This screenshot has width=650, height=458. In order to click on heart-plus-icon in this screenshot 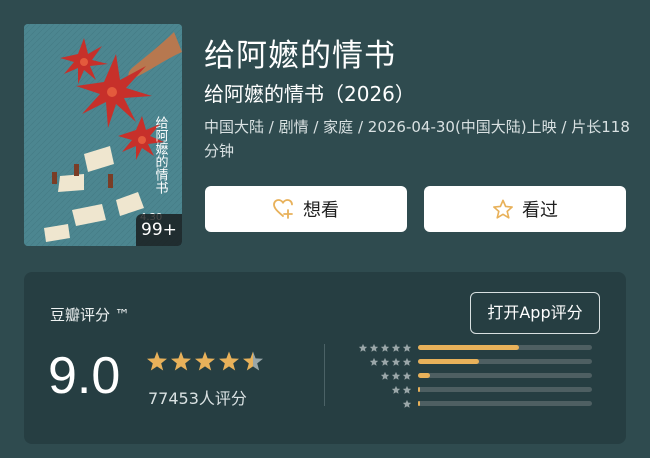, I will do `click(284, 209)`.